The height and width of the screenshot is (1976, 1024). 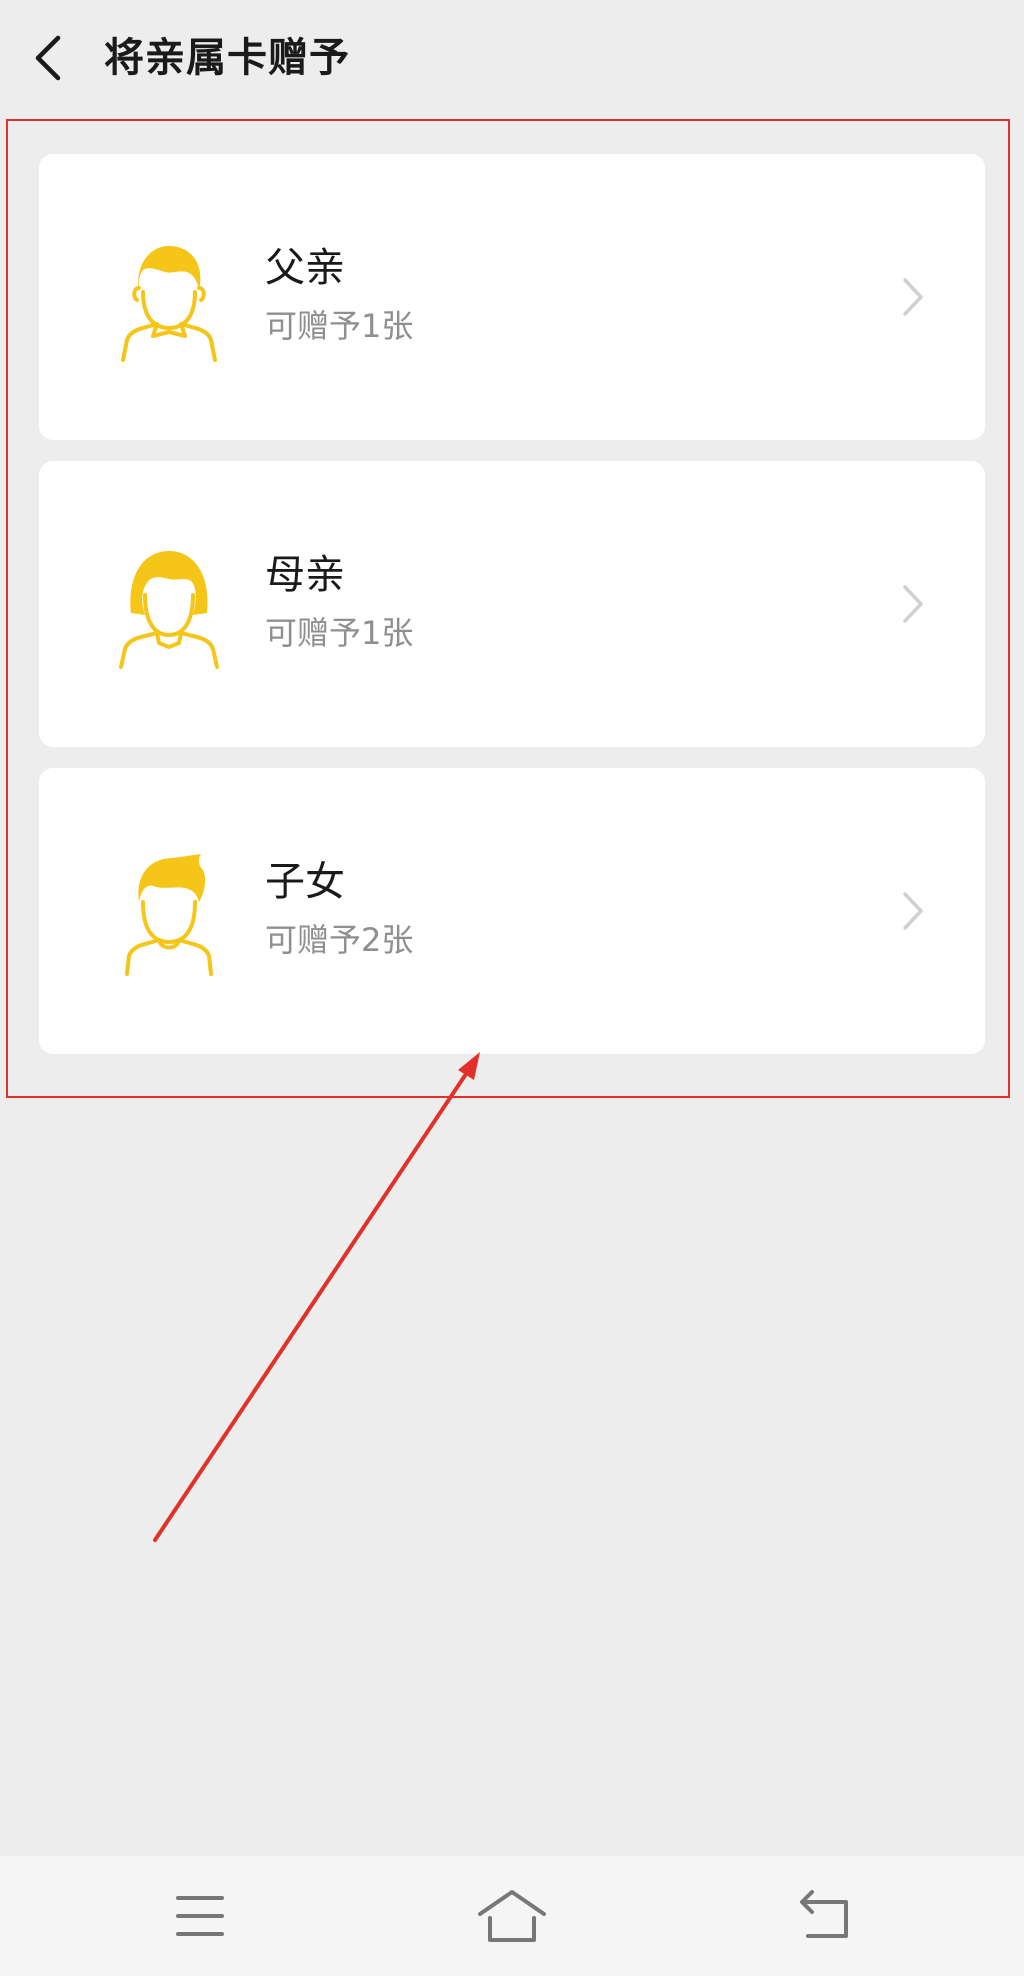 What do you see at coordinates (512, 297) in the screenshot?
I see `recipient-card-father: 父亲 可赠予1张` at bounding box center [512, 297].